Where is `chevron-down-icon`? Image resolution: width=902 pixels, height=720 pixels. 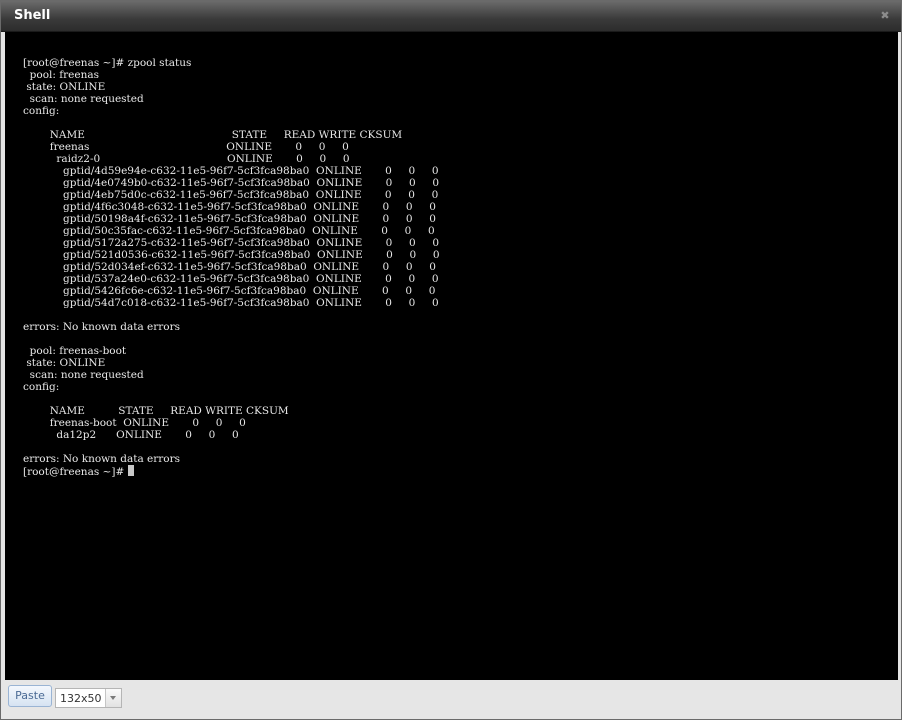
chevron-down-icon is located at coordinates (113, 698).